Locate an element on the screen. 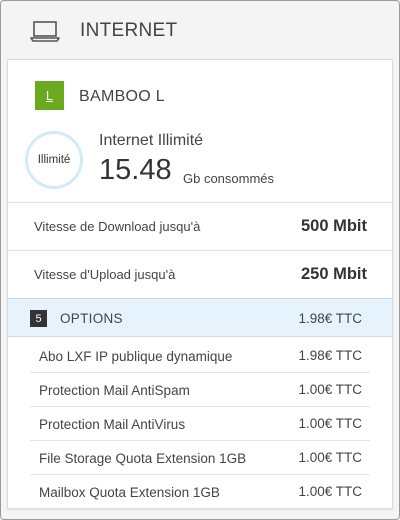 The height and width of the screenshot is (520, 400). option-row: Mailbox Quota Extension 1GB 1.00€ TTC is located at coordinates (200, 492).